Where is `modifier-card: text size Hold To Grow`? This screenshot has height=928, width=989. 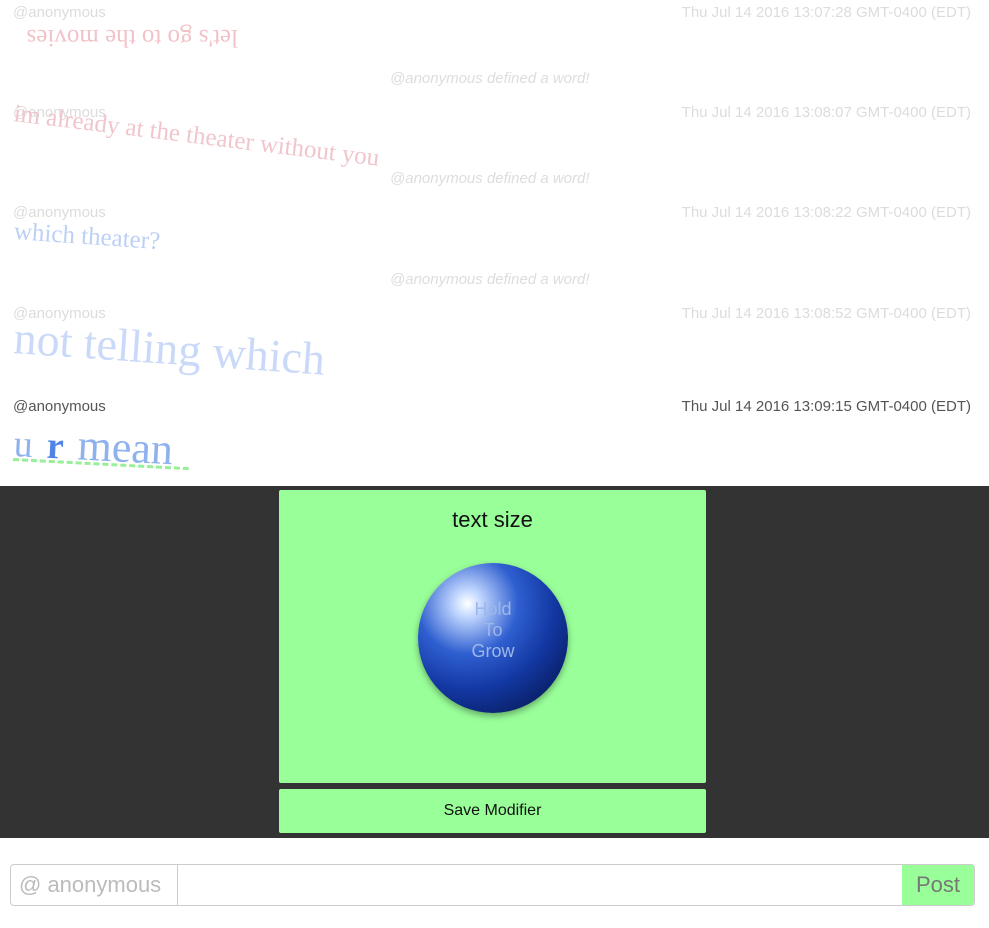
modifier-card: text size Hold To Grow is located at coordinates (492, 636).